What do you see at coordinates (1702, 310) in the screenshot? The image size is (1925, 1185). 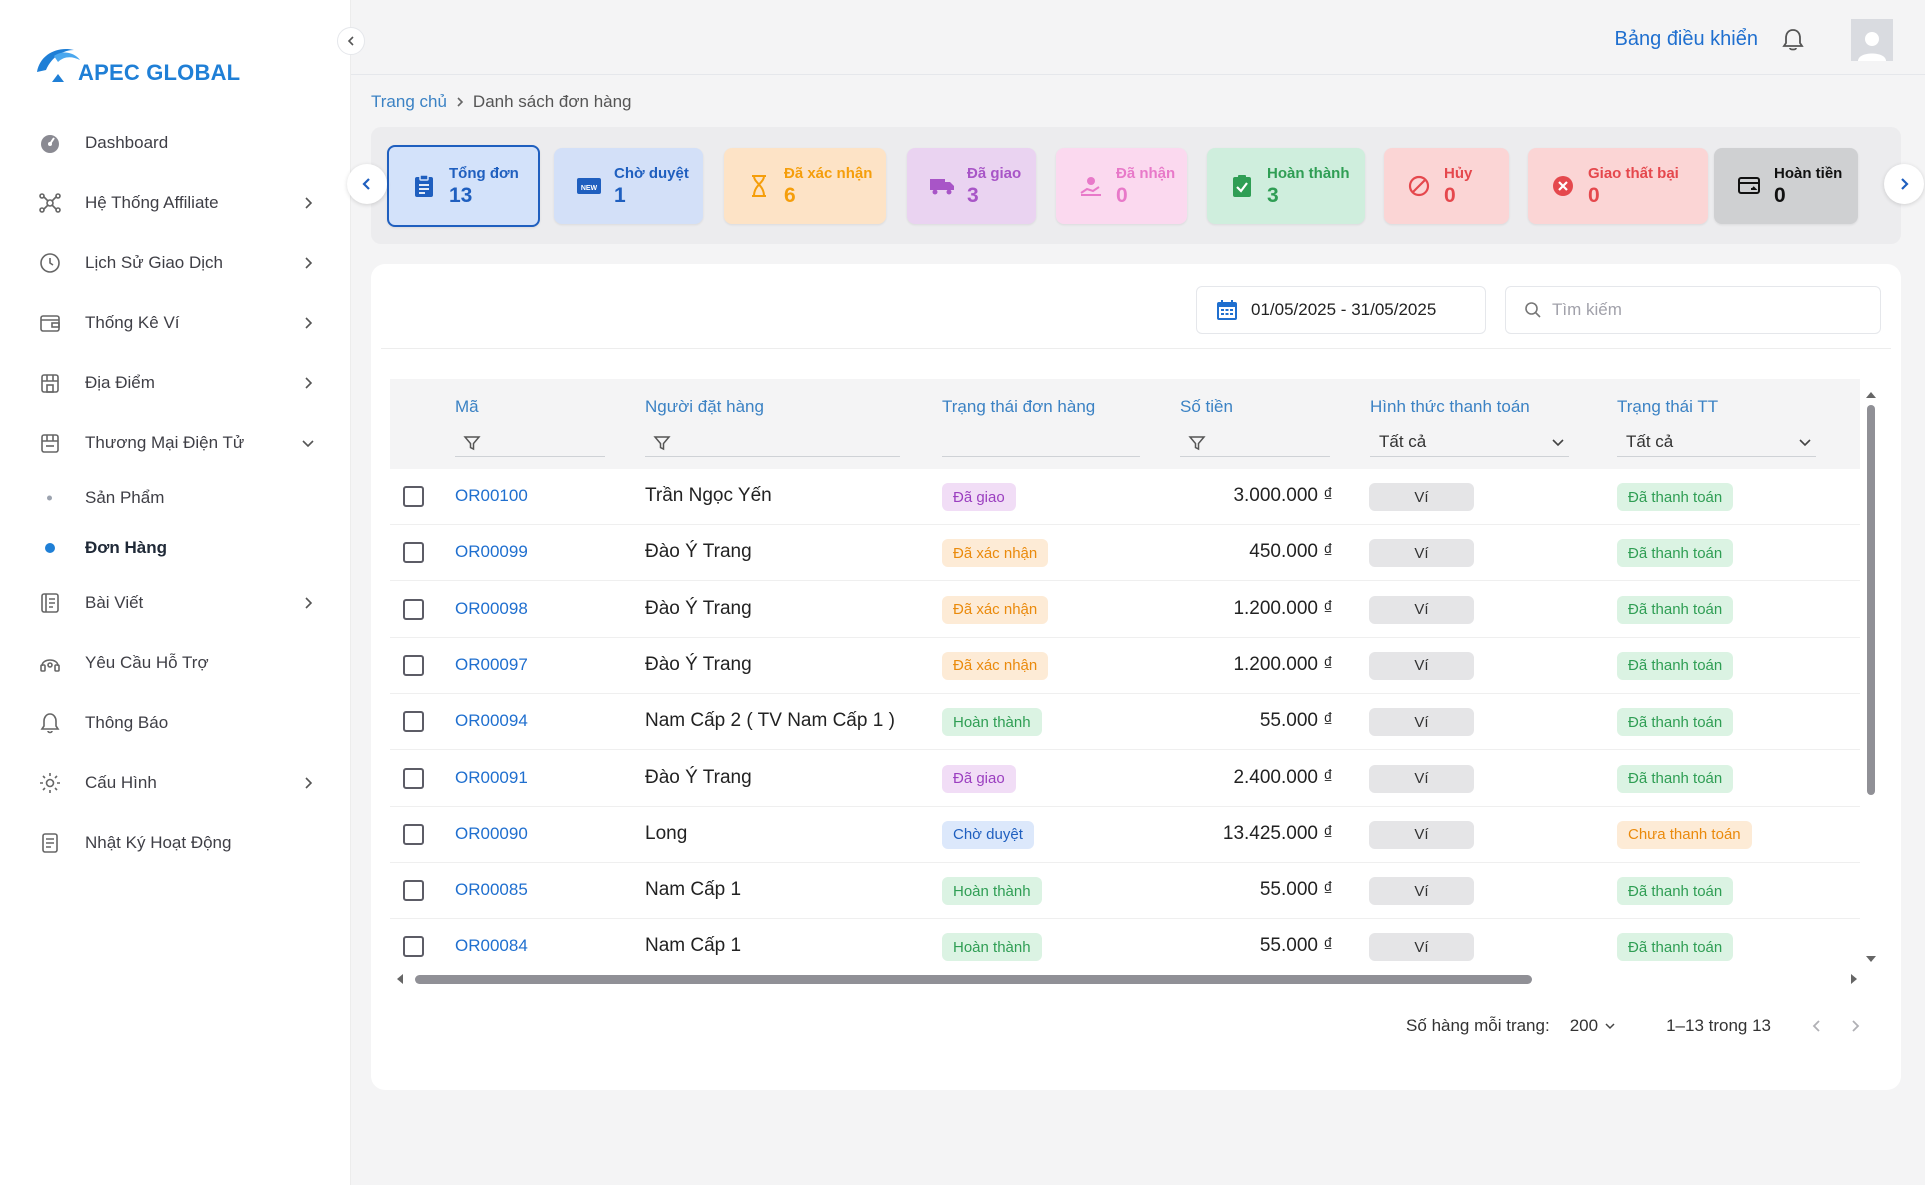 I see `search-input` at bounding box center [1702, 310].